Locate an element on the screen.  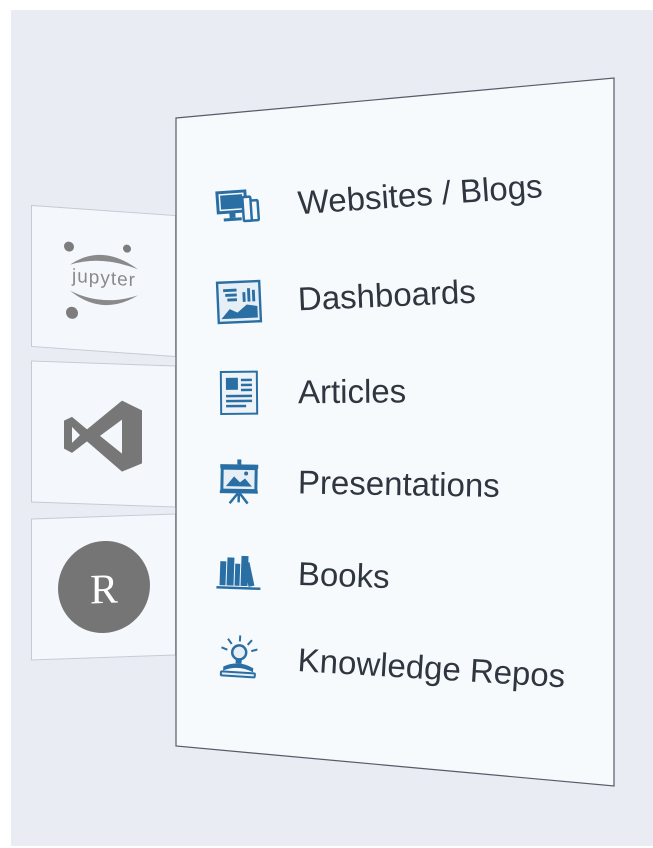
article-icon is located at coordinates (239, 393).